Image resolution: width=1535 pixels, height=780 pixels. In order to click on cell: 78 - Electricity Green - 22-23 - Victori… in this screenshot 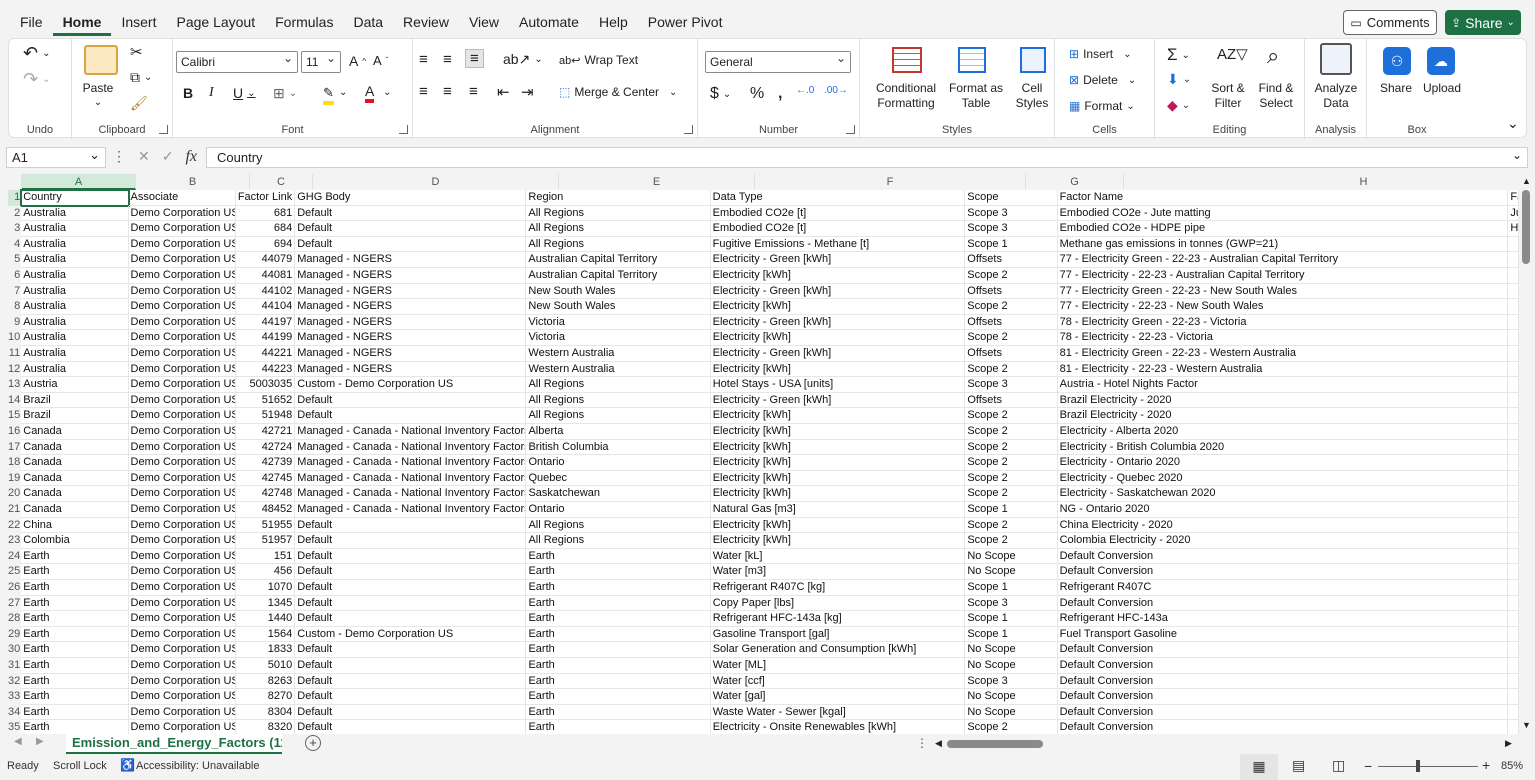, I will do `click(1283, 322)`.